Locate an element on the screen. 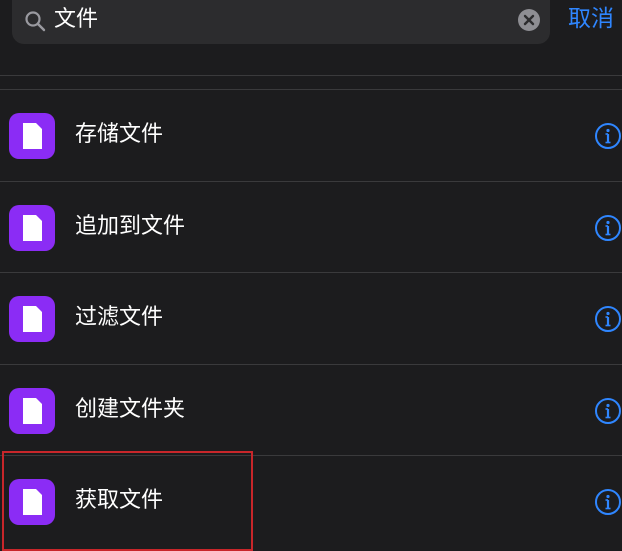 The height and width of the screenshot is (551, 622). search-icon is located at coordinates (35, 21).